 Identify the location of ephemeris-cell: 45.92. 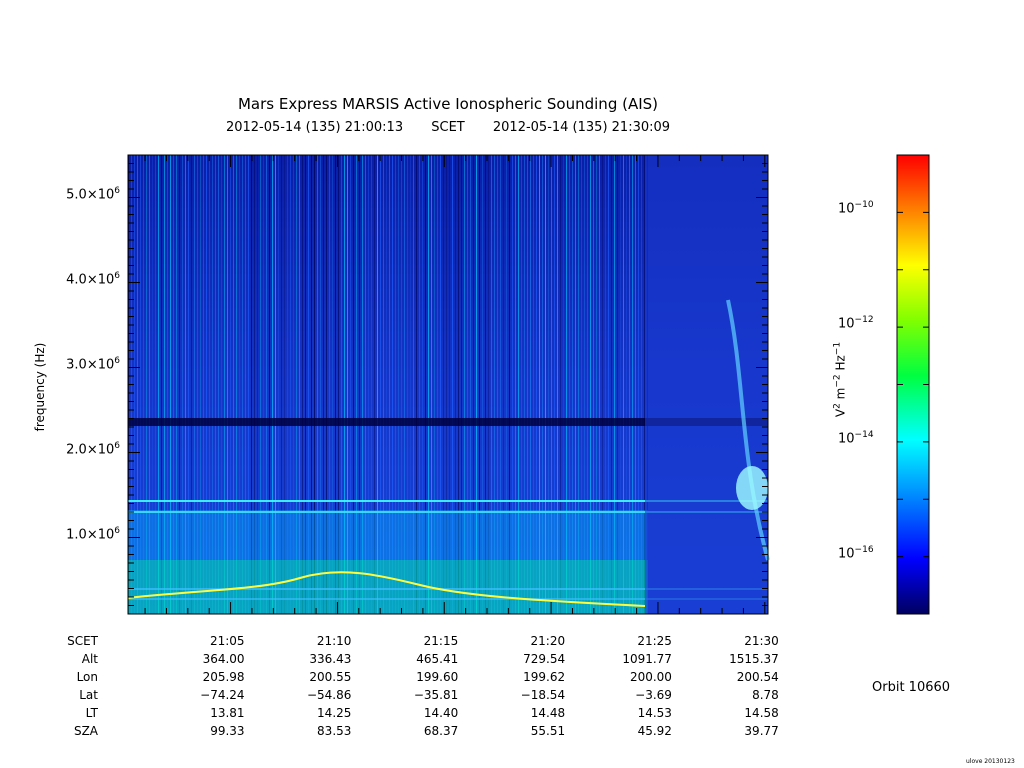
(654, 731).